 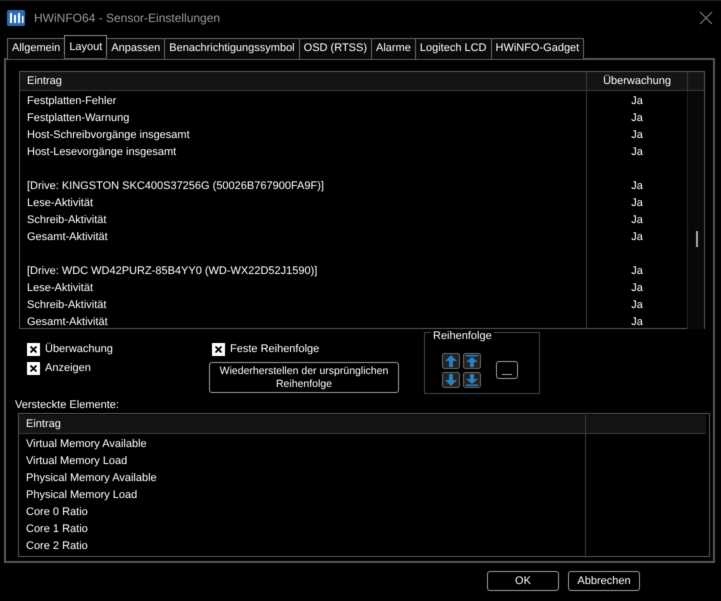 I want to click on checkbox-label: Feste Reihenfolge, so click(x=275, y=349).